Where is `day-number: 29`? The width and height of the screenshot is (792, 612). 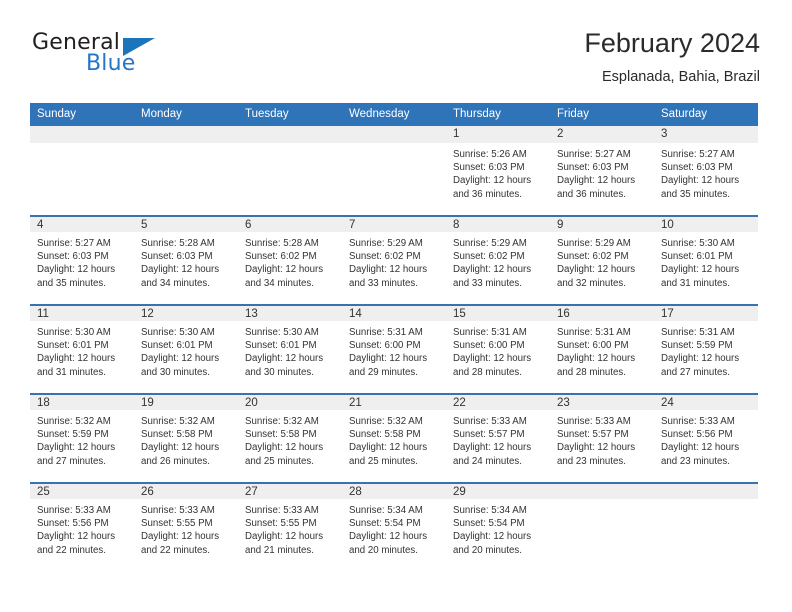
day-number: 29 is located at coordinates (498, 490).